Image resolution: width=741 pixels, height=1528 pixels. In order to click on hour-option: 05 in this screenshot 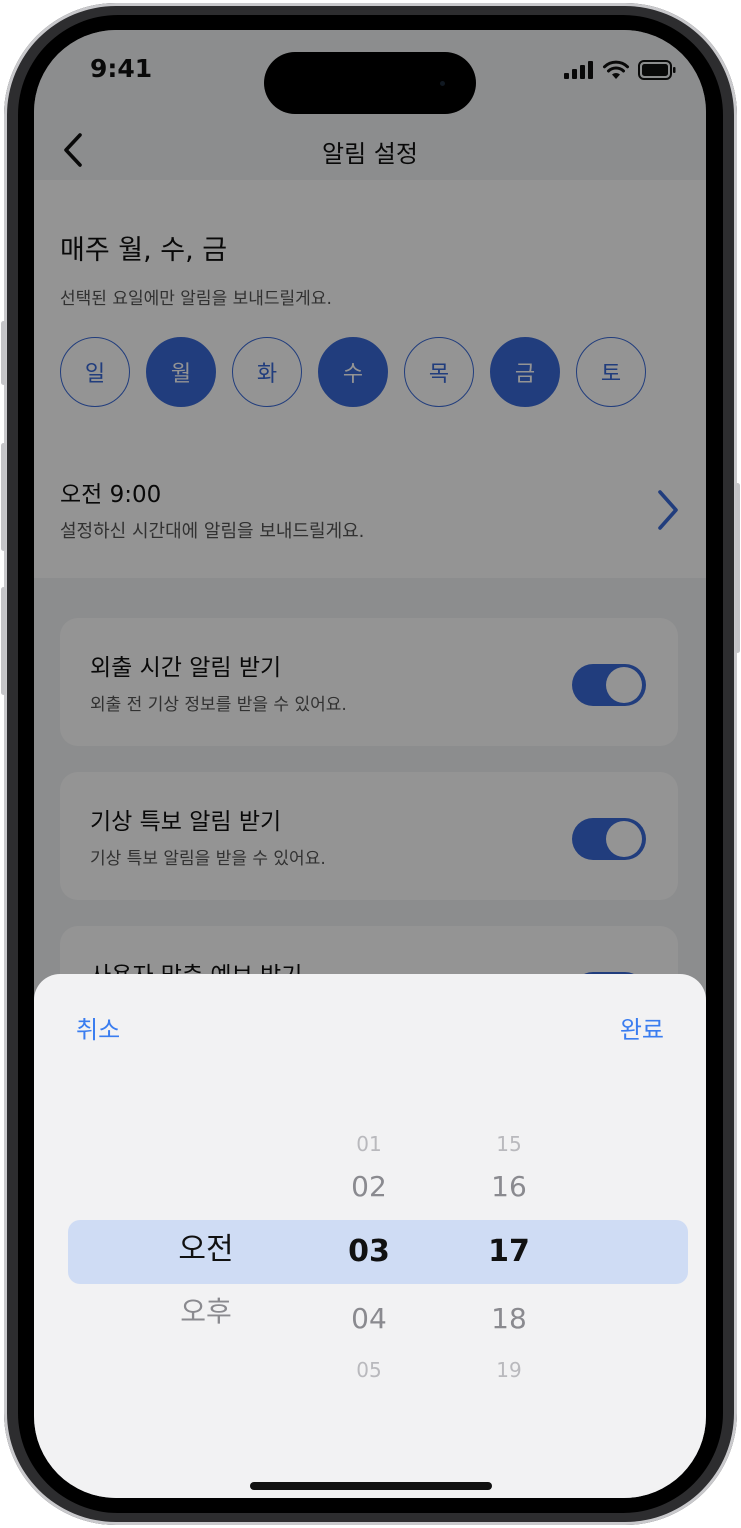, I will do `click(369, 1370)`.